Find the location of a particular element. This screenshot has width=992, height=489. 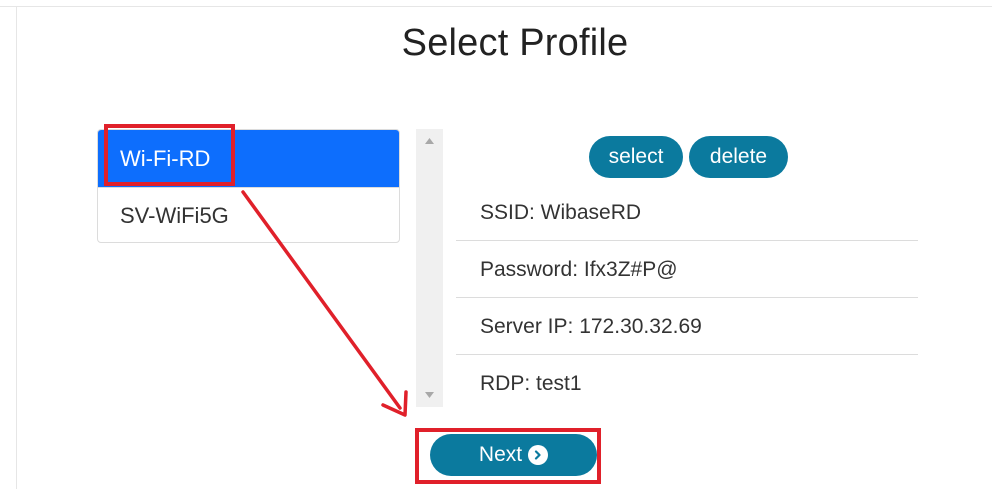

annotation-highlight-profile is located at coordinates (169, 155).